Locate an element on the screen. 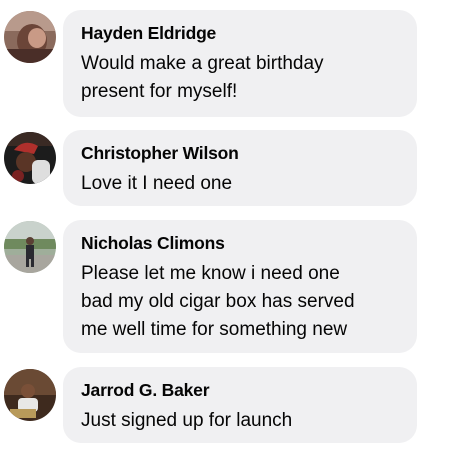  comment-bubble: Christopher Wilson Love it I need one is located at coordinates (240, 168).